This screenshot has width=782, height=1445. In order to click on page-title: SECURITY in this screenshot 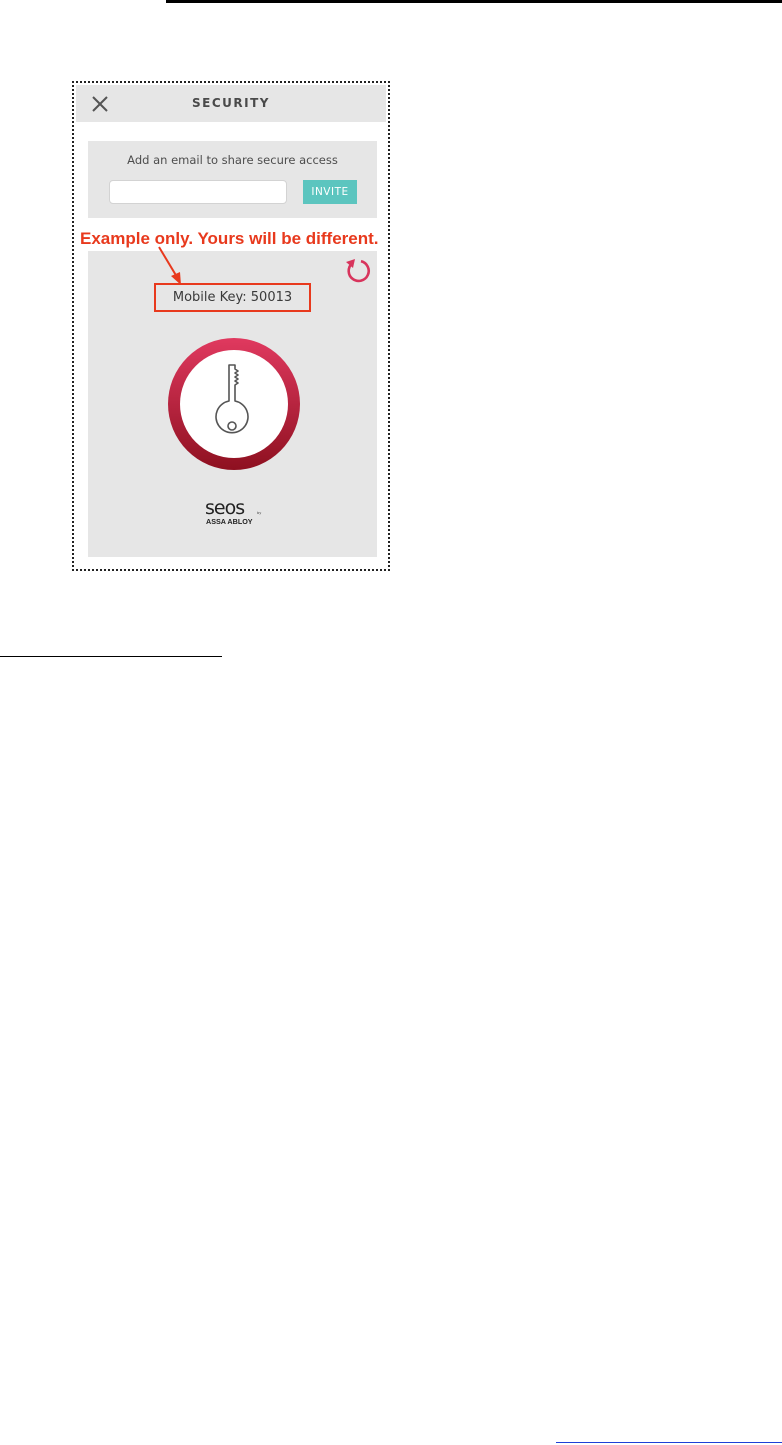, I will do `click(231, 103)`.